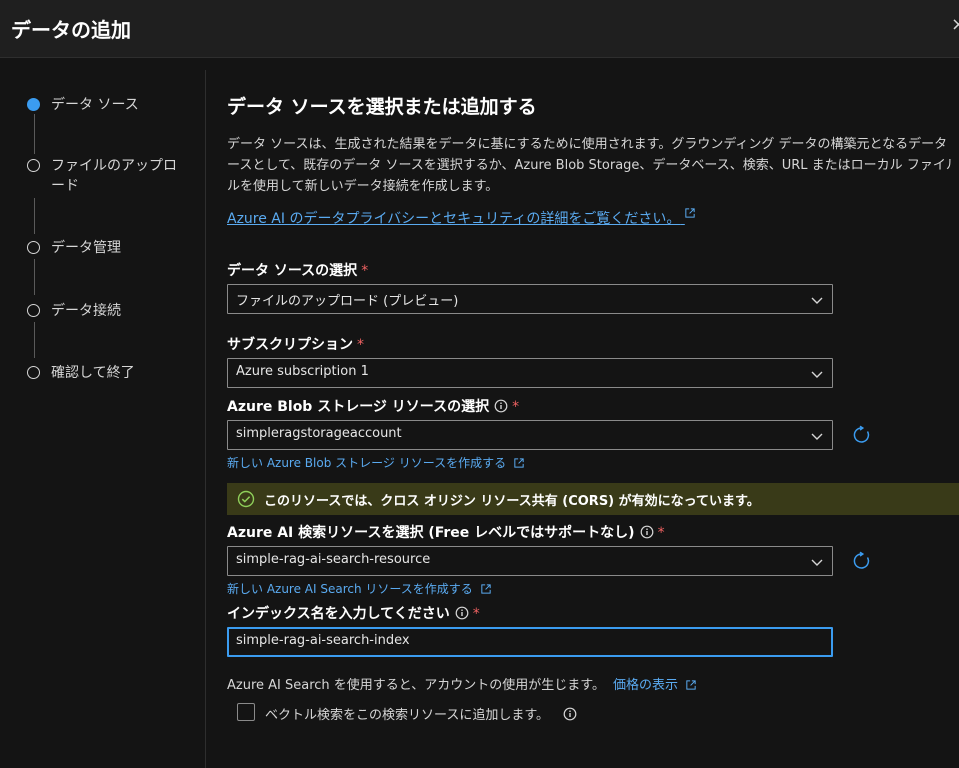 The image size is (959, 768). What do you see at coordinates (350, 589) in the screenshot?
I see `create-search-link-text: 新しい Azure AI Search リソースを作成する` at bounding box center [350, 589].